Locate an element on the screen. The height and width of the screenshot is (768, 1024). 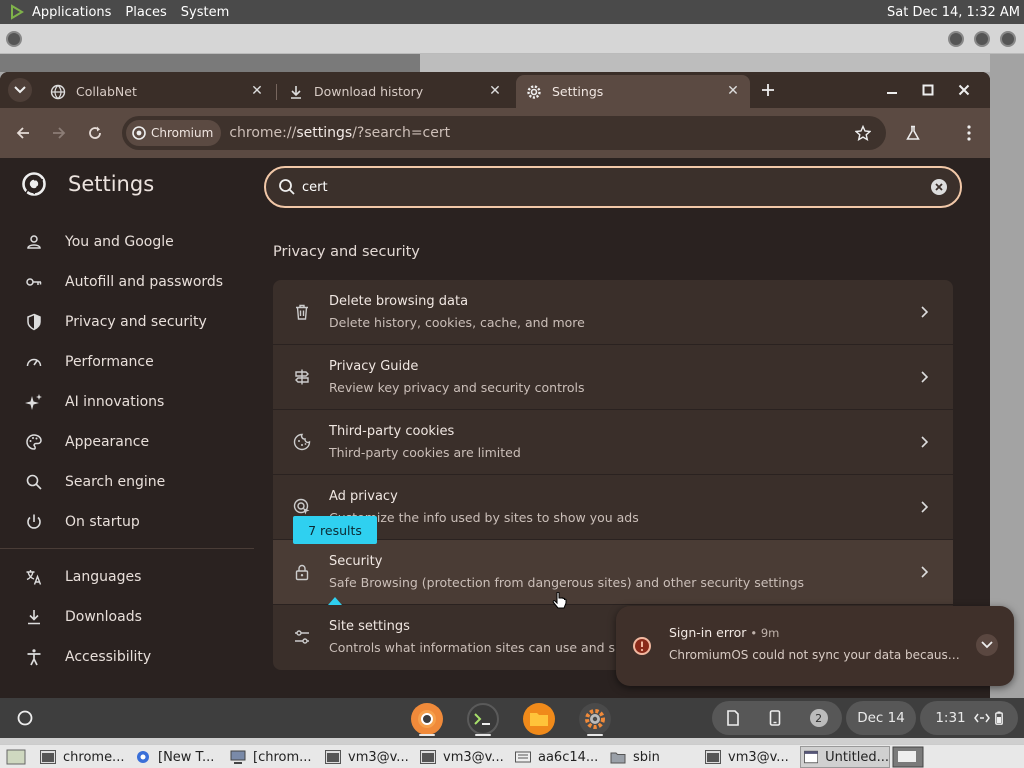
sidebar-item-label: Performance is located at coordinates (109, 362).